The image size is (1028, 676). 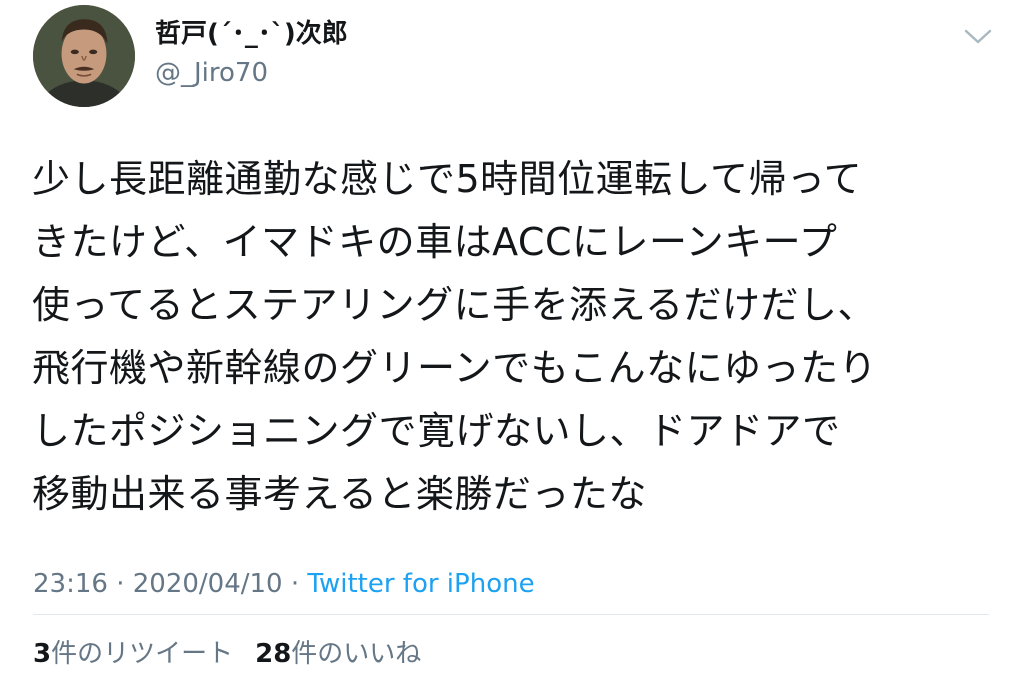 I want to click on tweet-stats: 3件のリツイート 28件のいいね, so click(x=227, y=654).